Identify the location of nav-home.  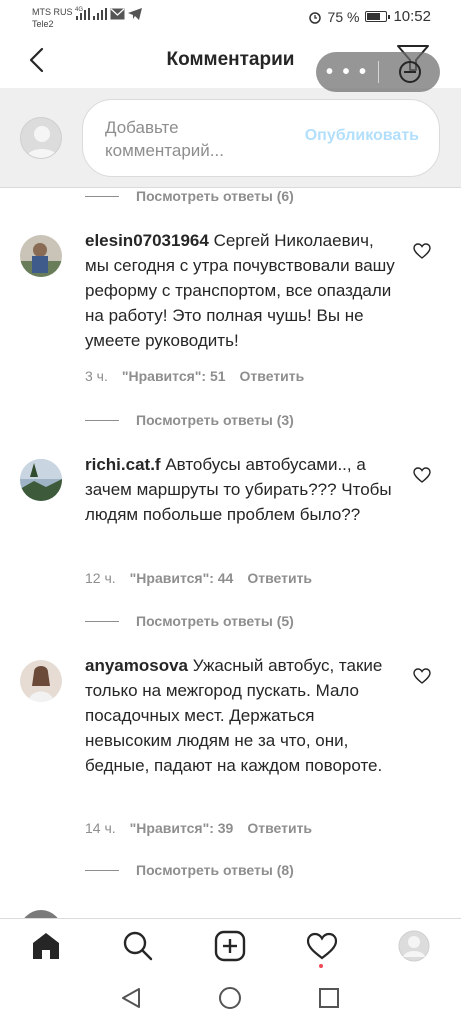
(46, 946).